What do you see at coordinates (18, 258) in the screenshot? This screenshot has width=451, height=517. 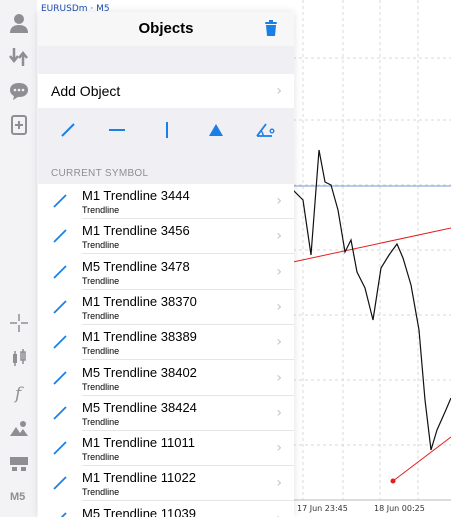 I see `left-toolbar: f M5` at bounding box center [18, 258].